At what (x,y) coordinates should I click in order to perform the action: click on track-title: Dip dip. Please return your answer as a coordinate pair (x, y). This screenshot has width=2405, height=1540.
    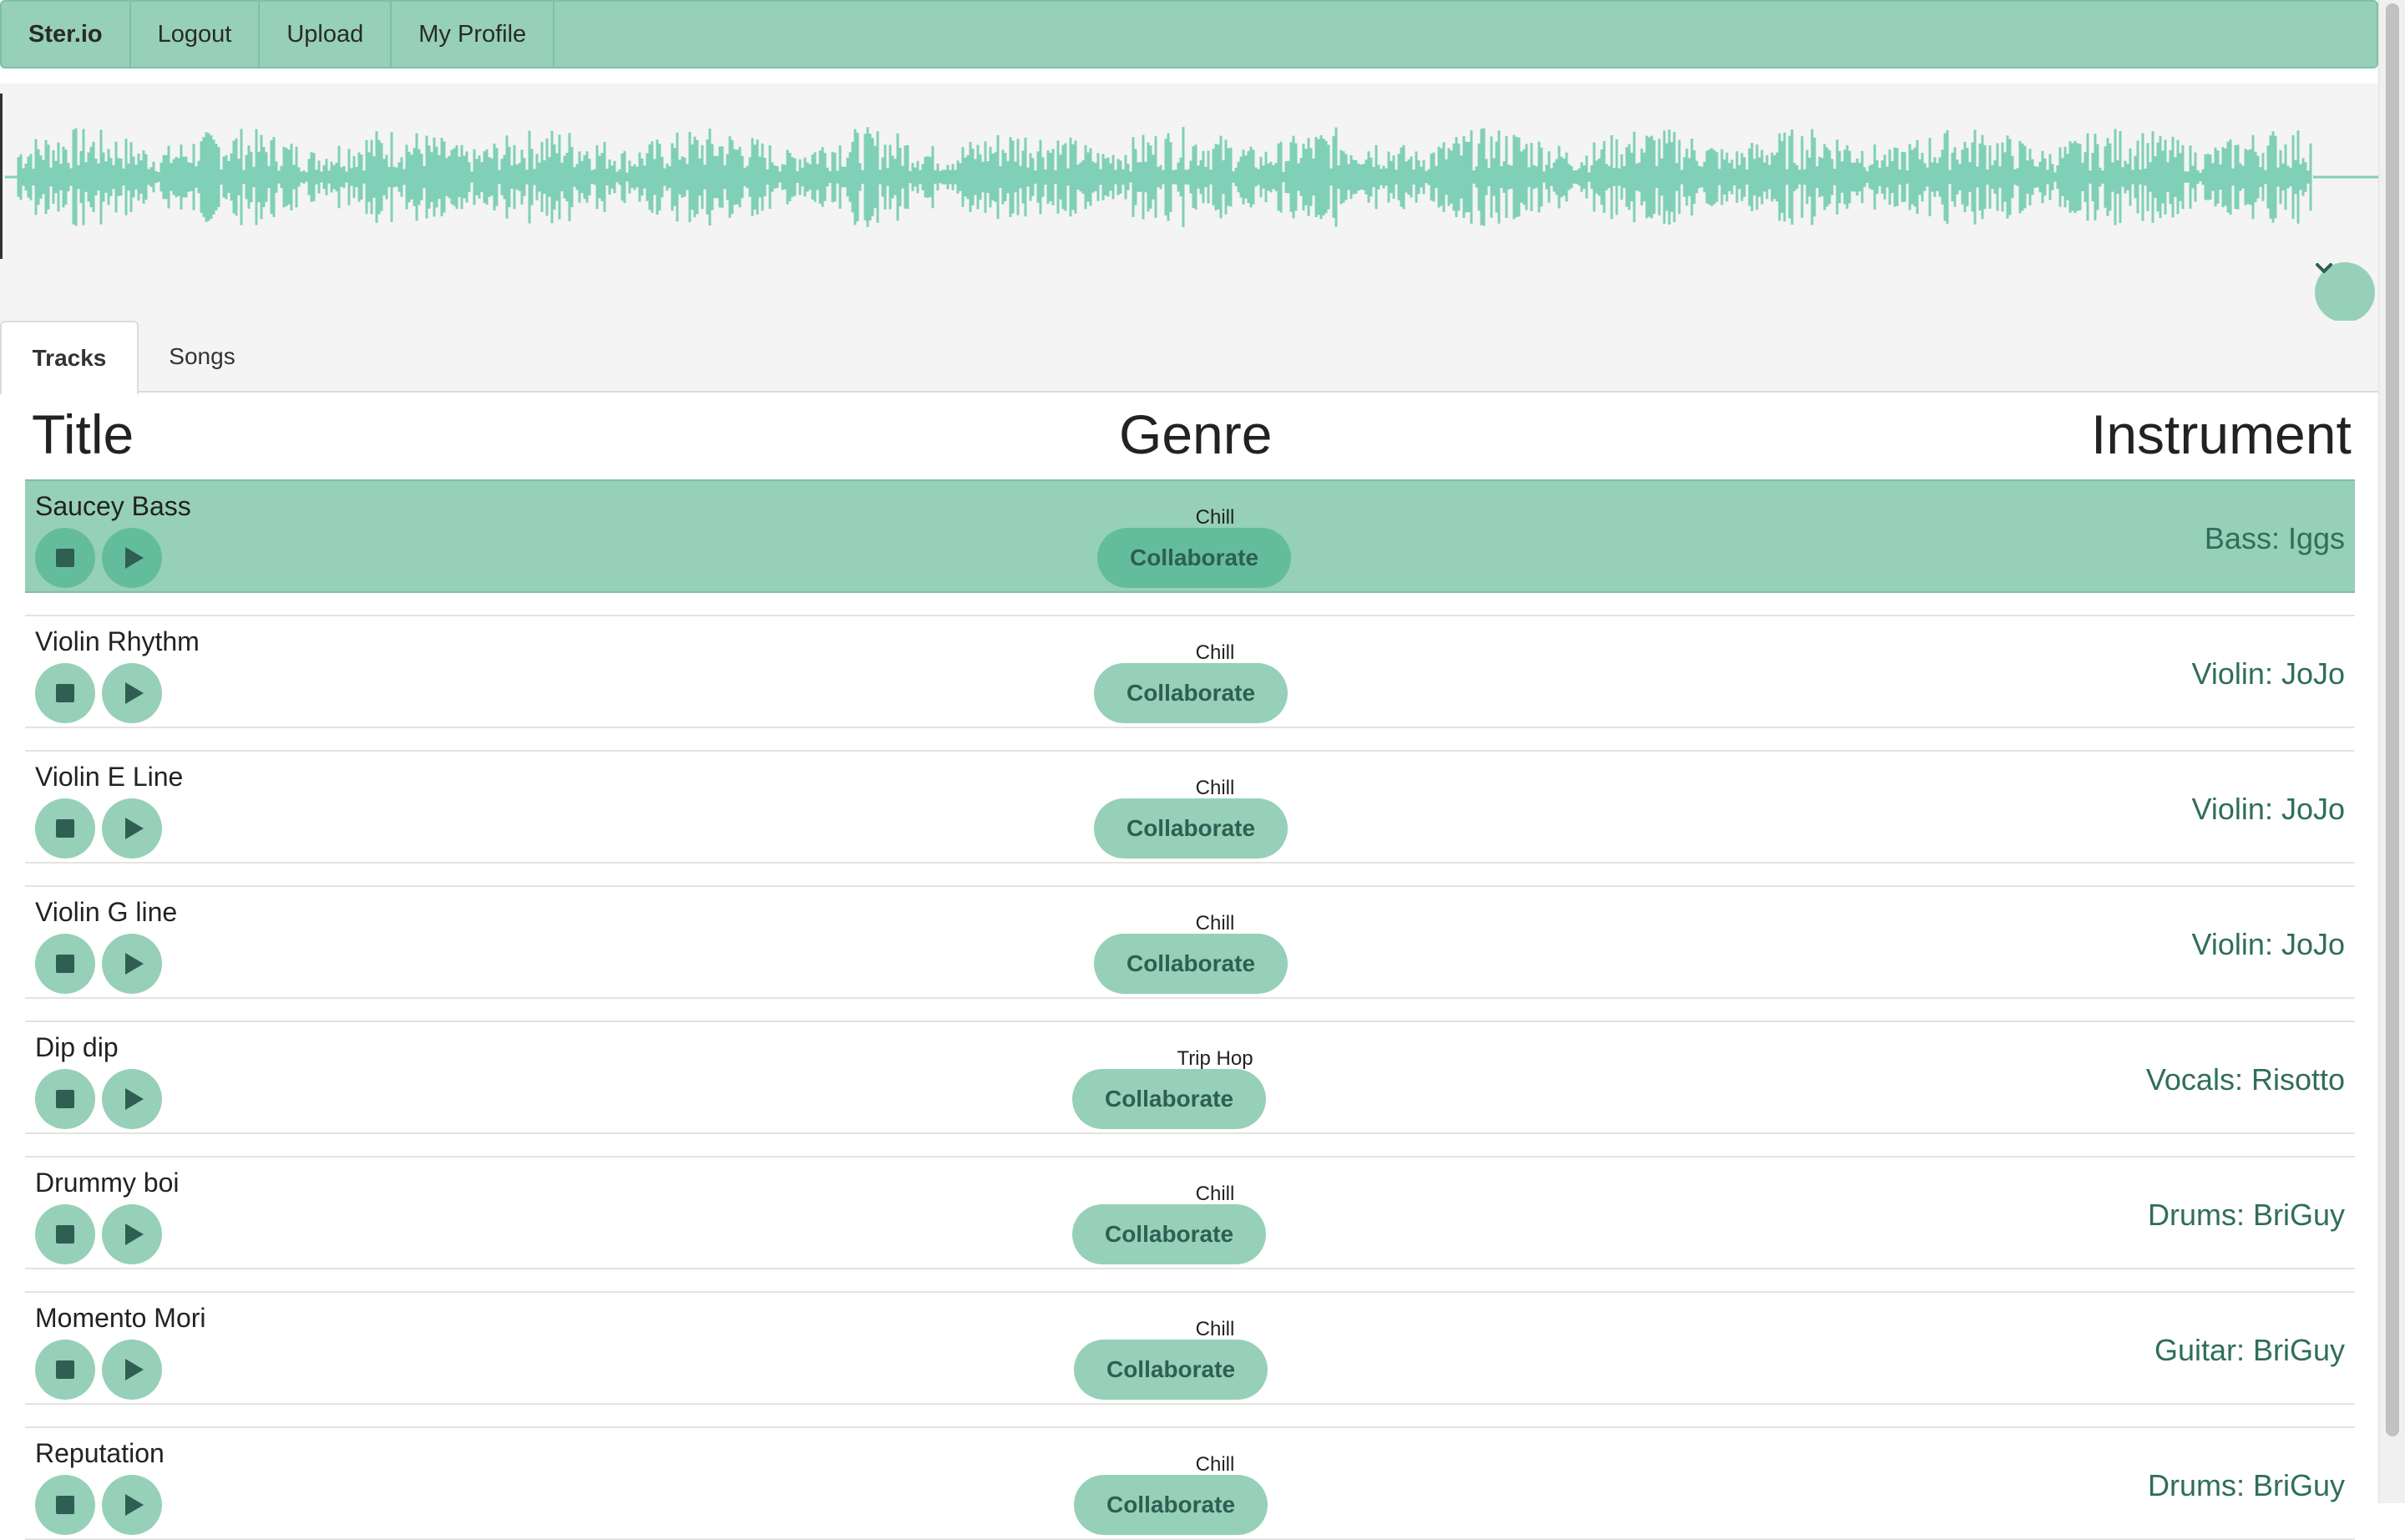
    Looking at the image, I should click on (77, 1047).